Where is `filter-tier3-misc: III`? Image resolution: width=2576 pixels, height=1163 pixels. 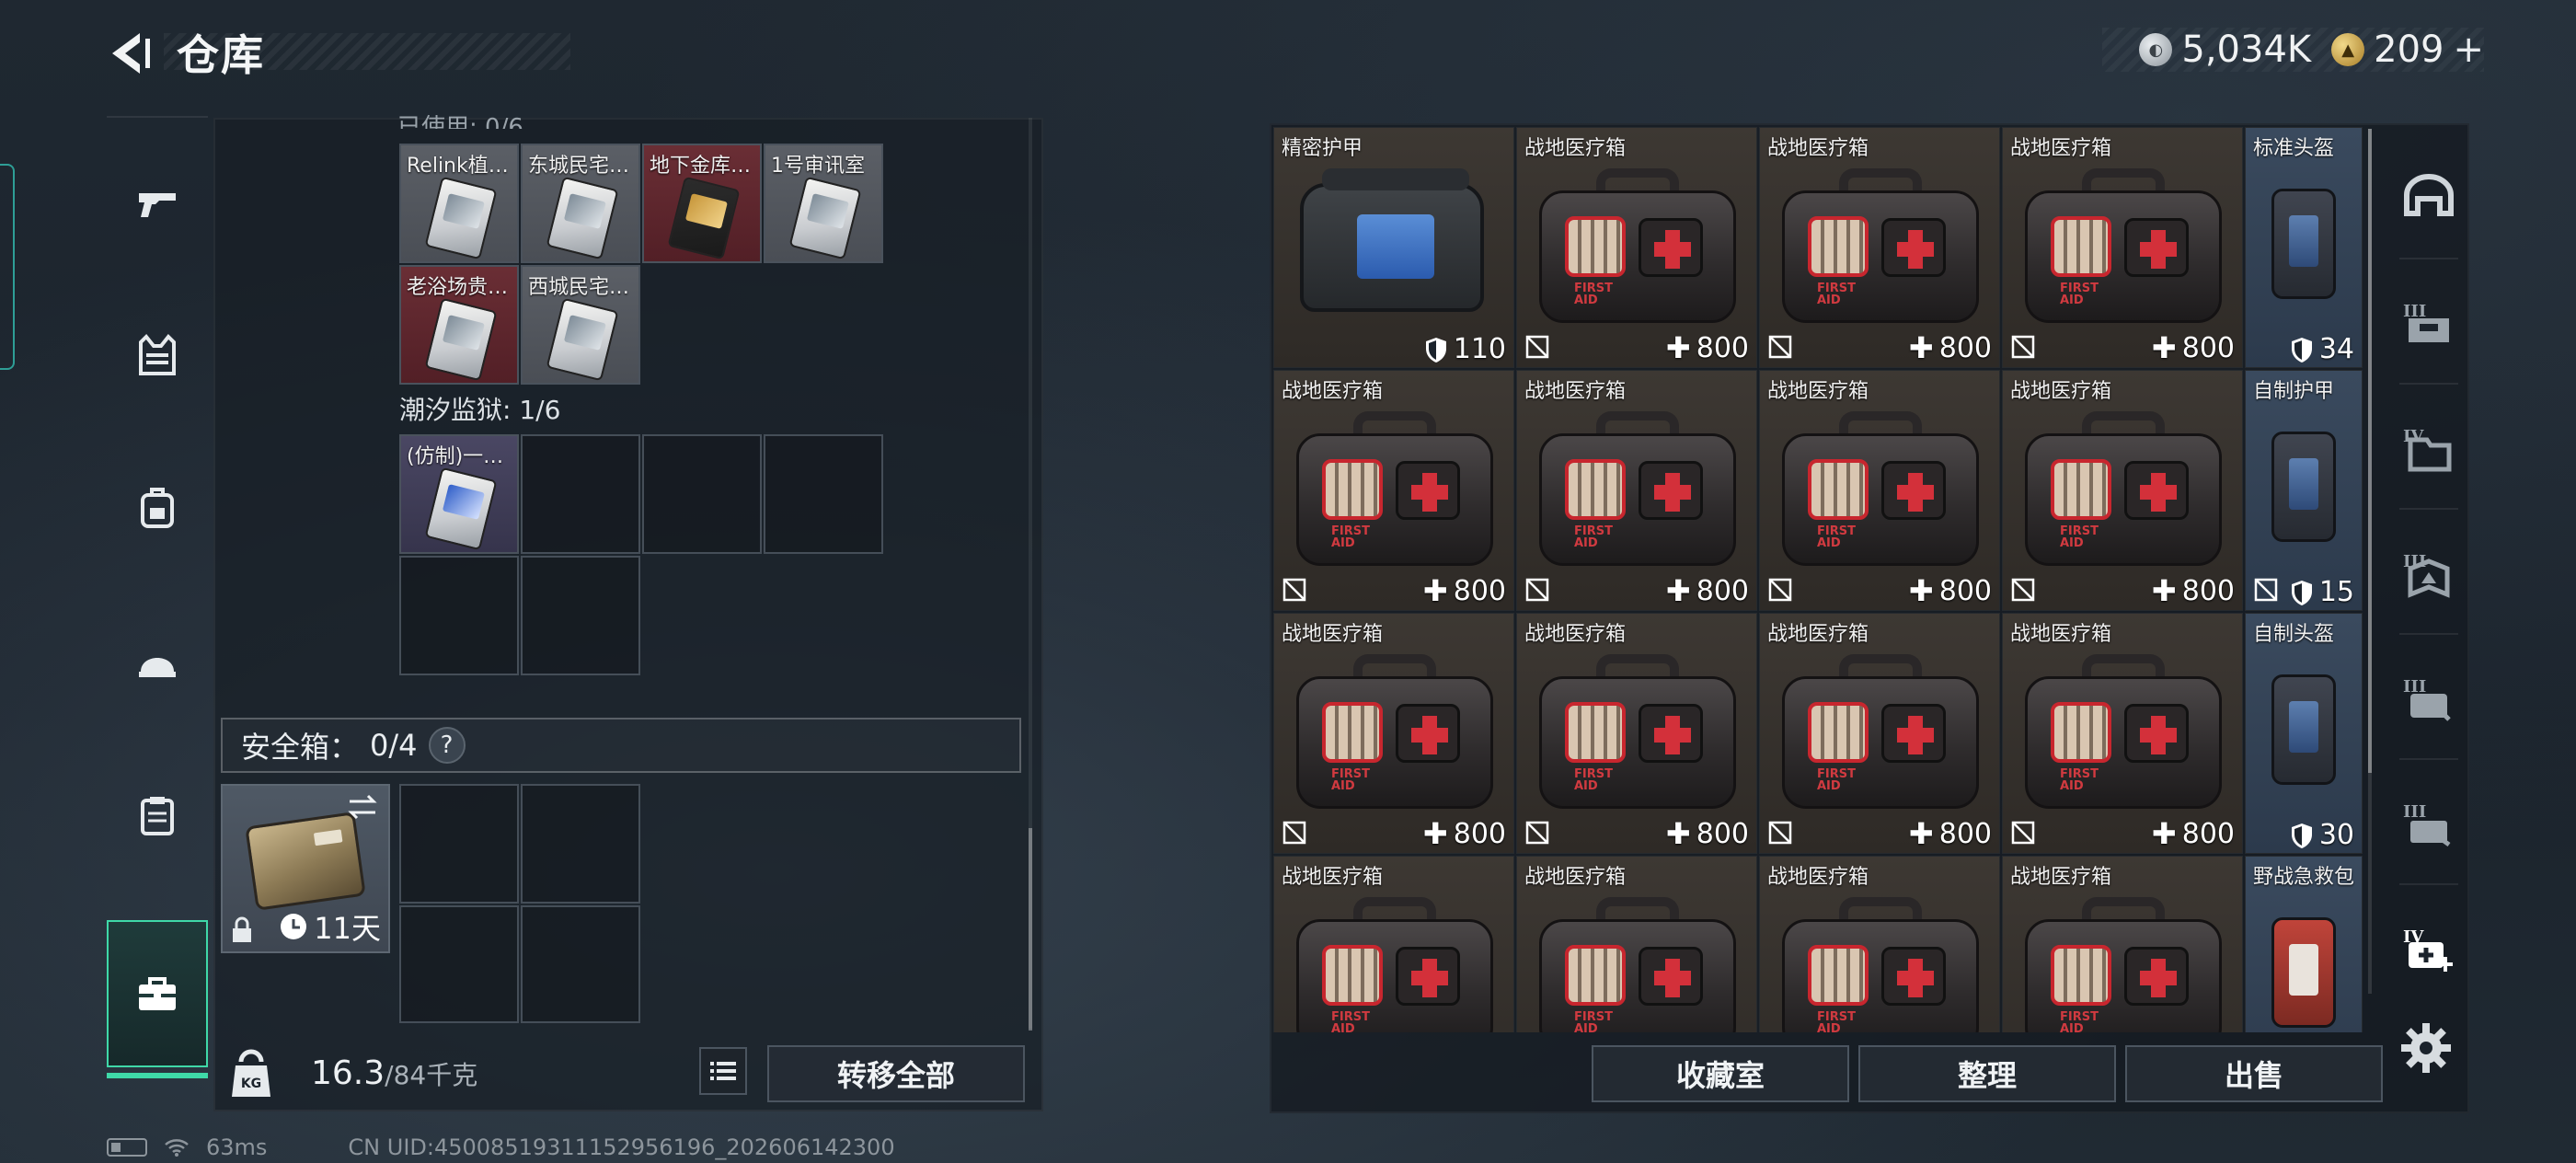 filter-tier3-misc: III is located at coordinates (2428, 825).